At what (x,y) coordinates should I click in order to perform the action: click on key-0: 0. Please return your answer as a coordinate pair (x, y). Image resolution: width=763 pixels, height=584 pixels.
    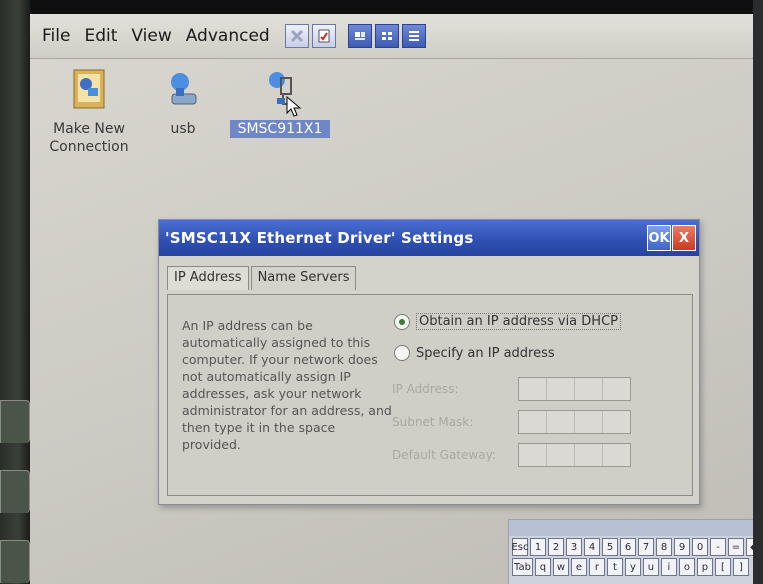
    Looking at the image, I should click on (700, 547).